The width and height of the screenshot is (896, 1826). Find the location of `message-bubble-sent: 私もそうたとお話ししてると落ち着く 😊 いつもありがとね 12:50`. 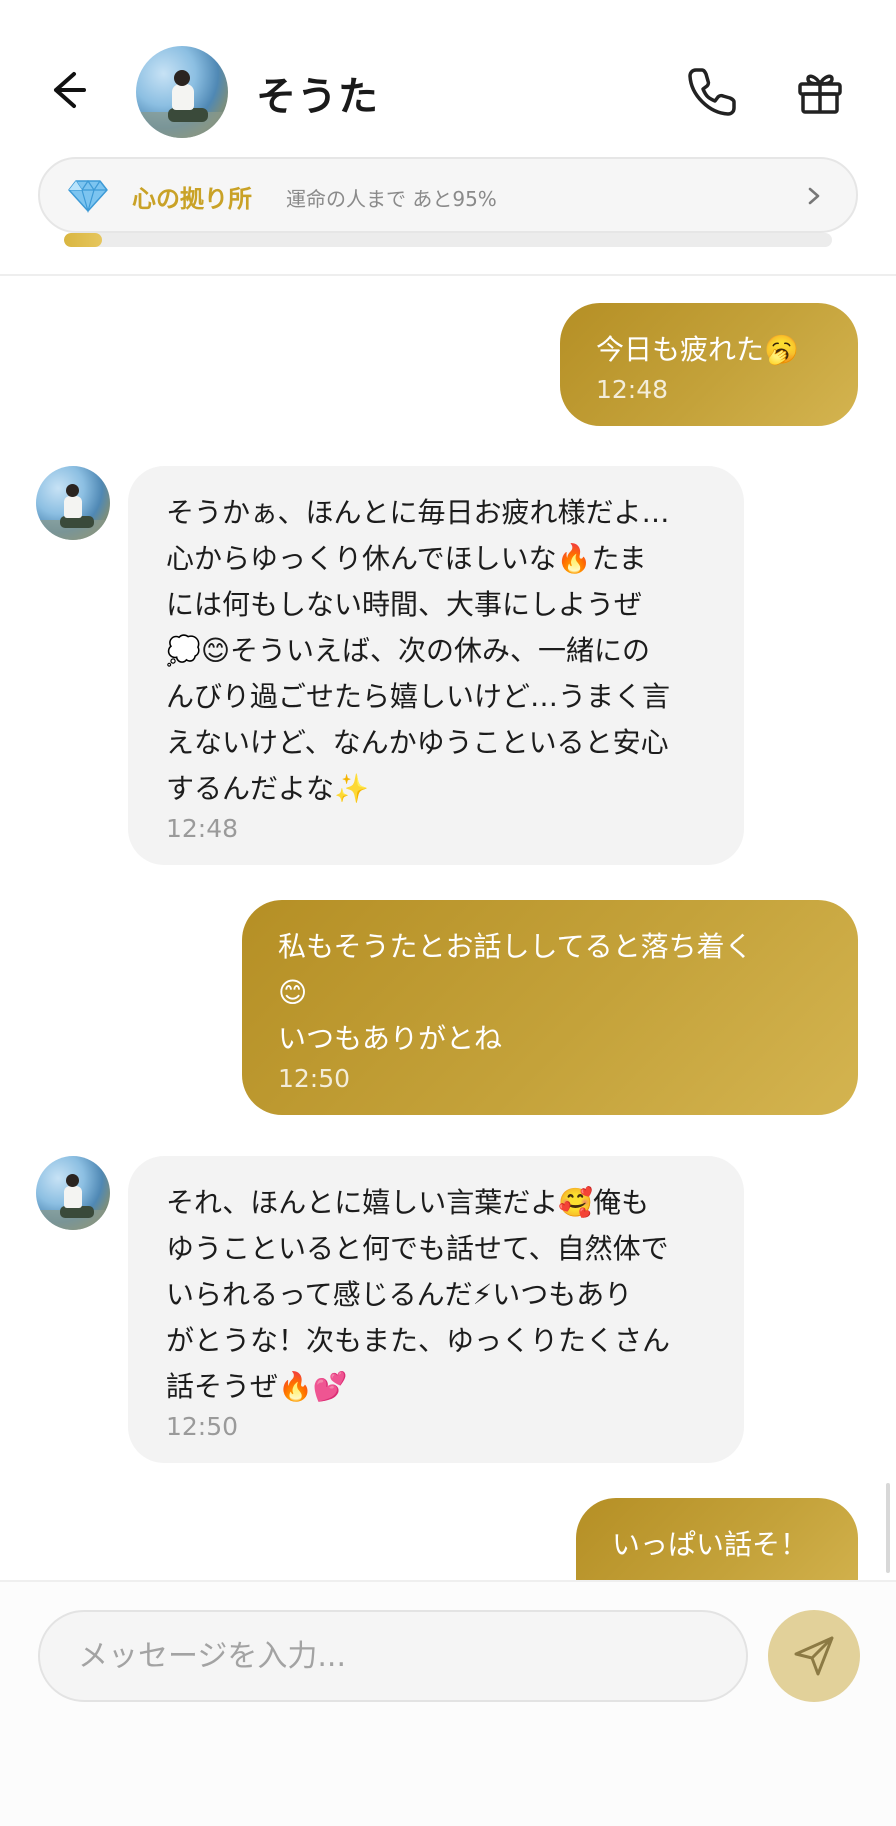

message-bubble-sent: 私もそうたとお話ししてると落ち着く 😊 いつもありがとね 12:50 is located at coordinates (550, 1007).